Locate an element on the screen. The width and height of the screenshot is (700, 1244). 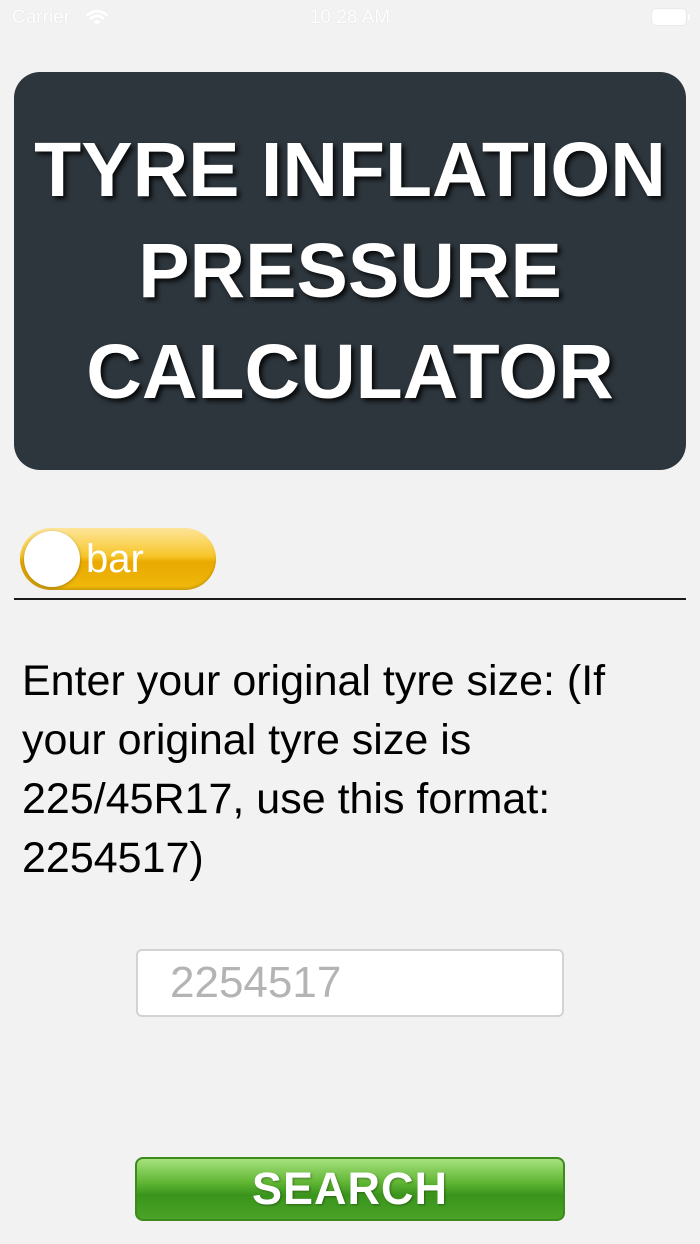
toggle-knob is located at coordinates (52, 559).